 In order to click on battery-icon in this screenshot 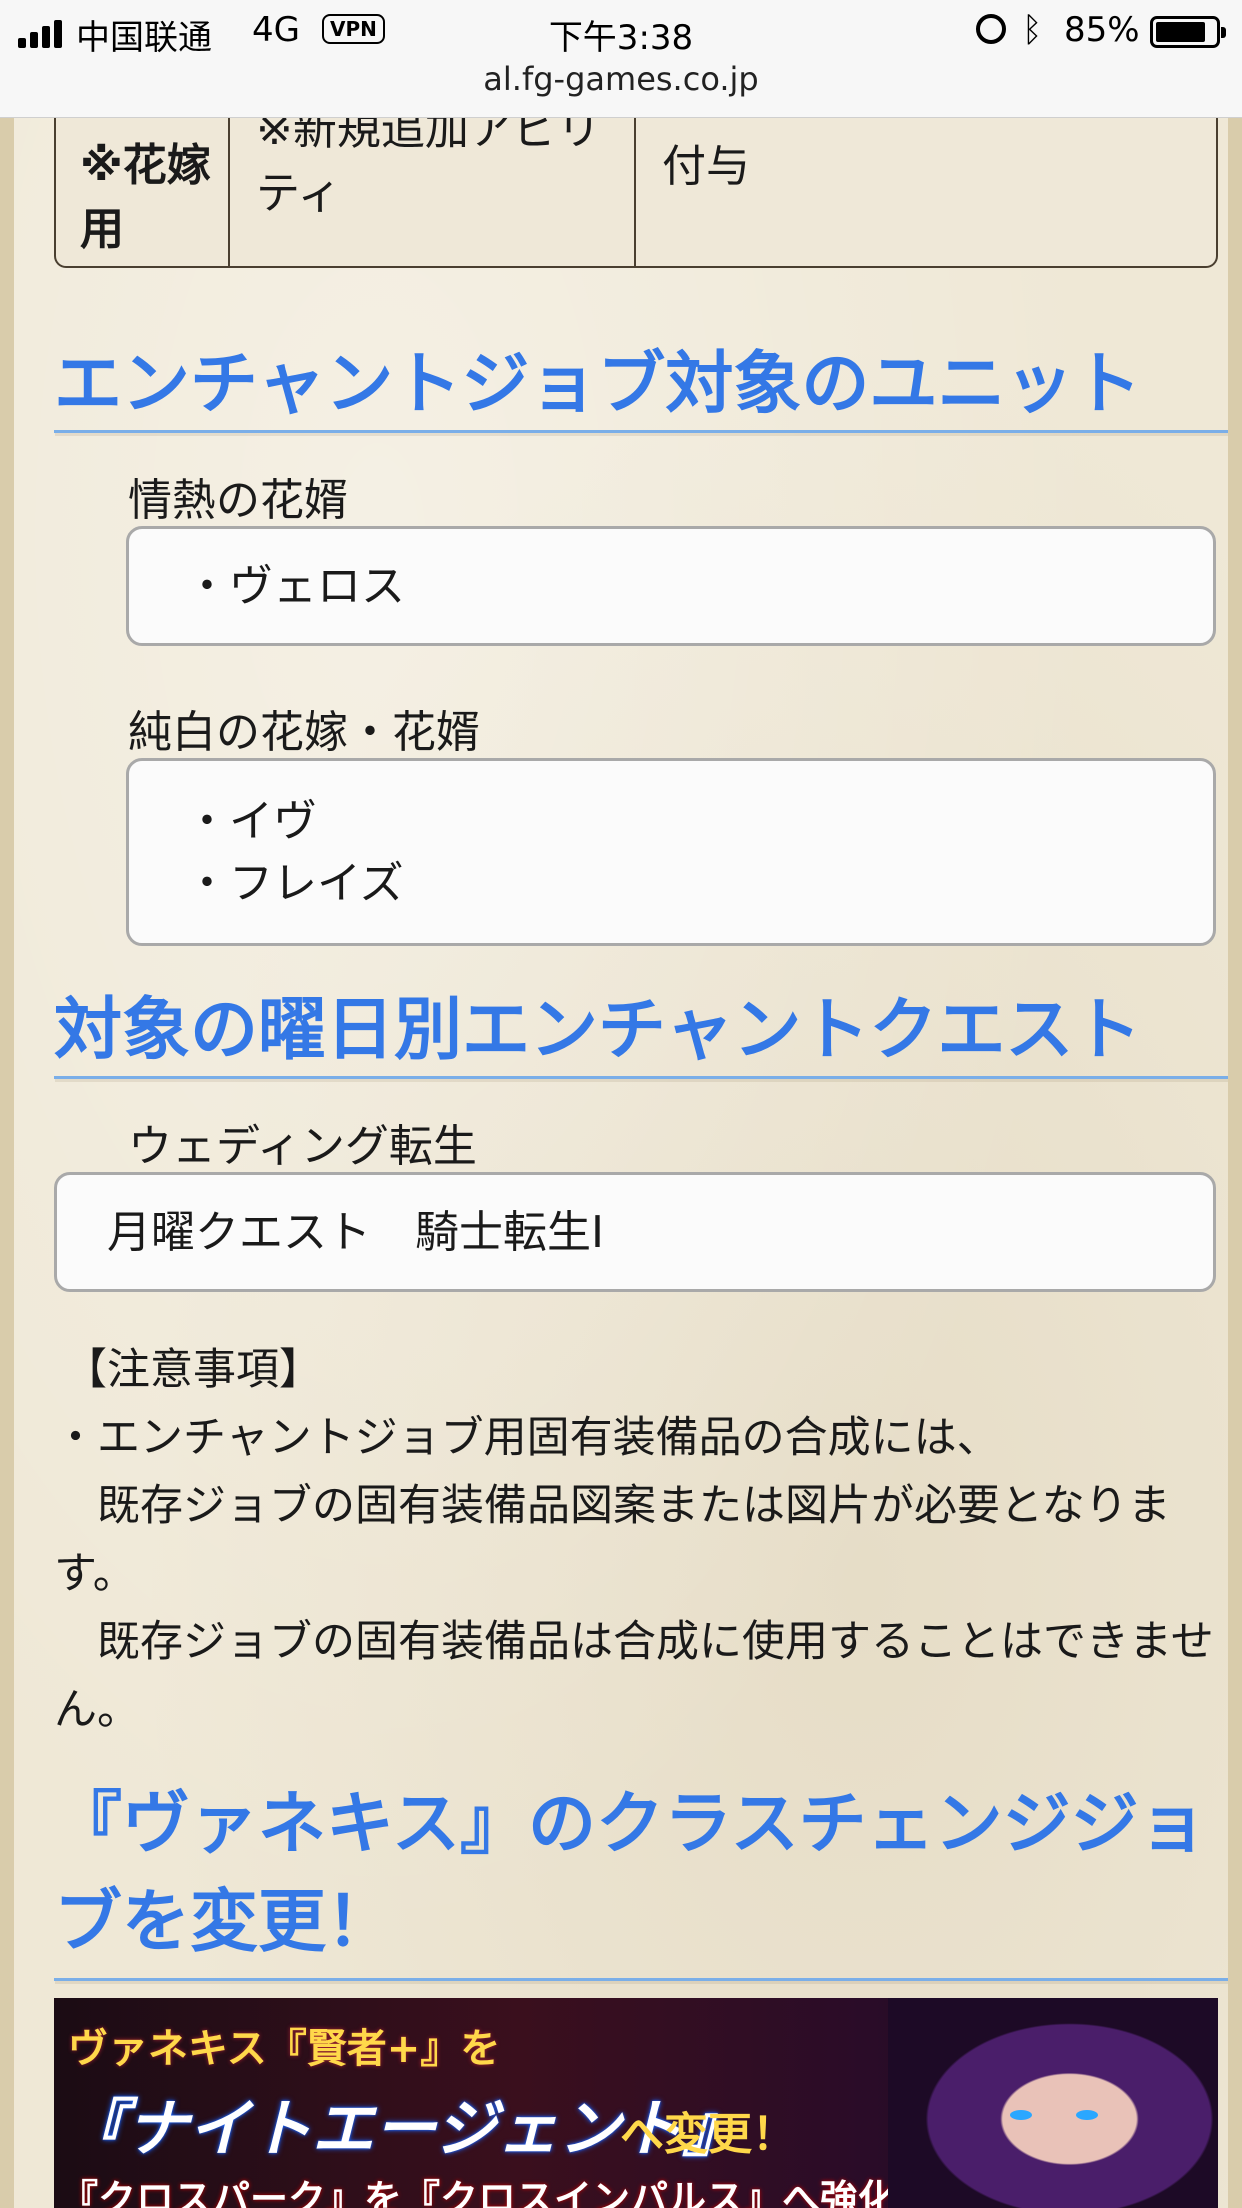, I will do `click(1188, 32)`.